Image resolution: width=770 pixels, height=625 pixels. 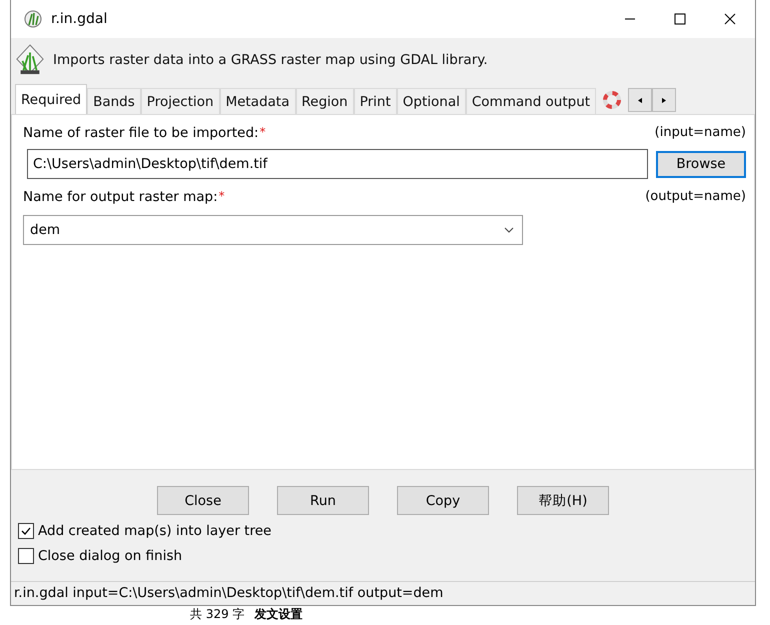 I want to click on tab: Optional, so click(x=431, y=101).